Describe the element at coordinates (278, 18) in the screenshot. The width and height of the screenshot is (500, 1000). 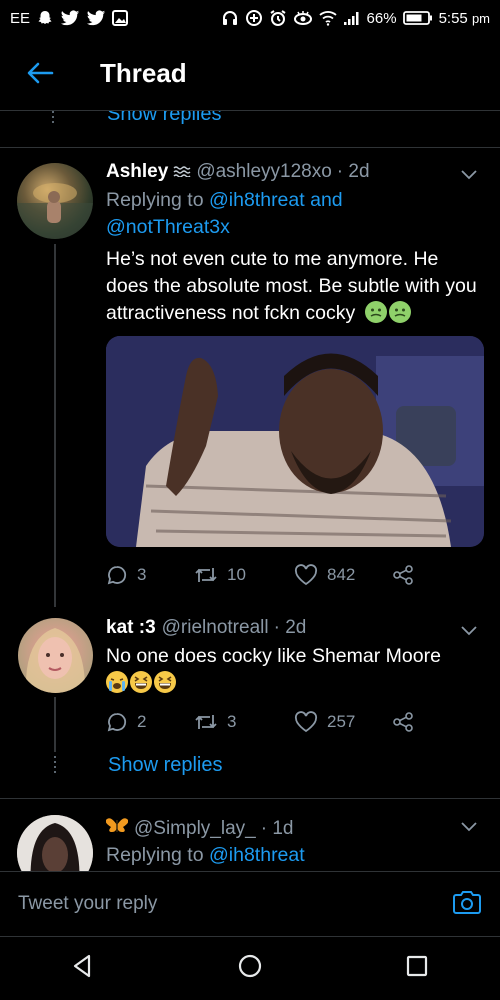
I see `alarm-icon` at that location.